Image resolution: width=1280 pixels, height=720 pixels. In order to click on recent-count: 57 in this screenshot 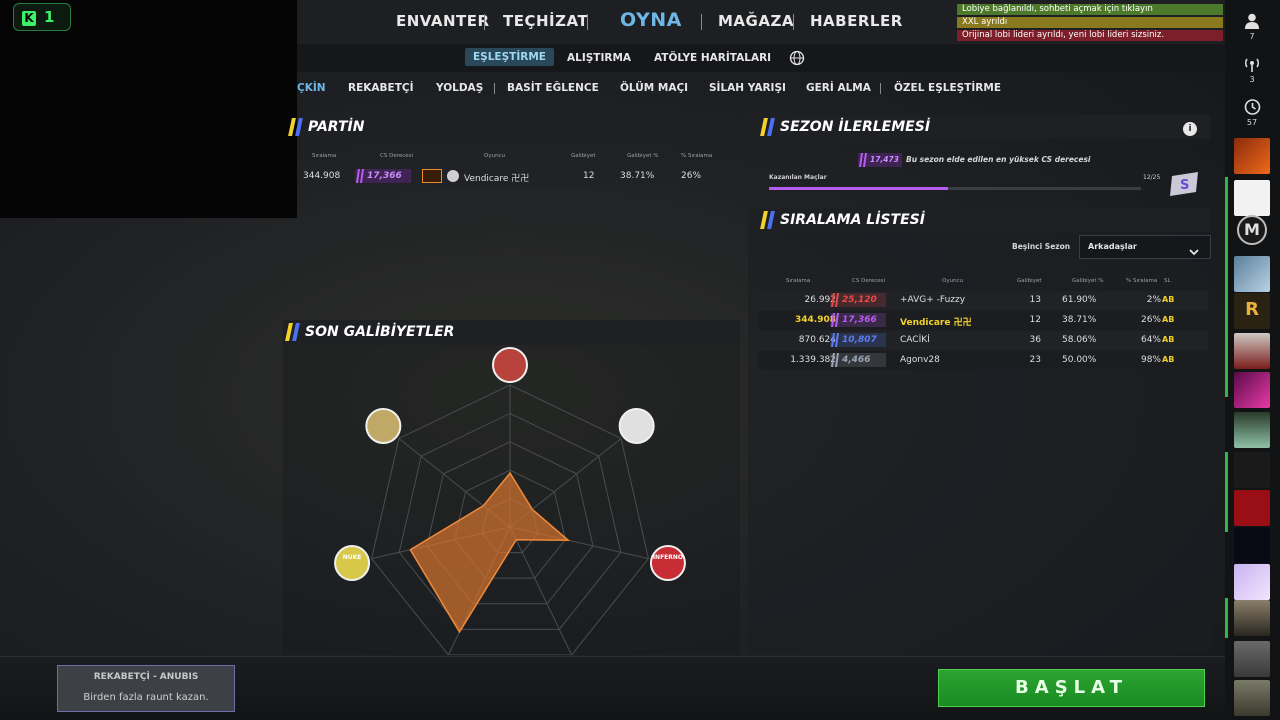, I will do `click(1252, 112)`.